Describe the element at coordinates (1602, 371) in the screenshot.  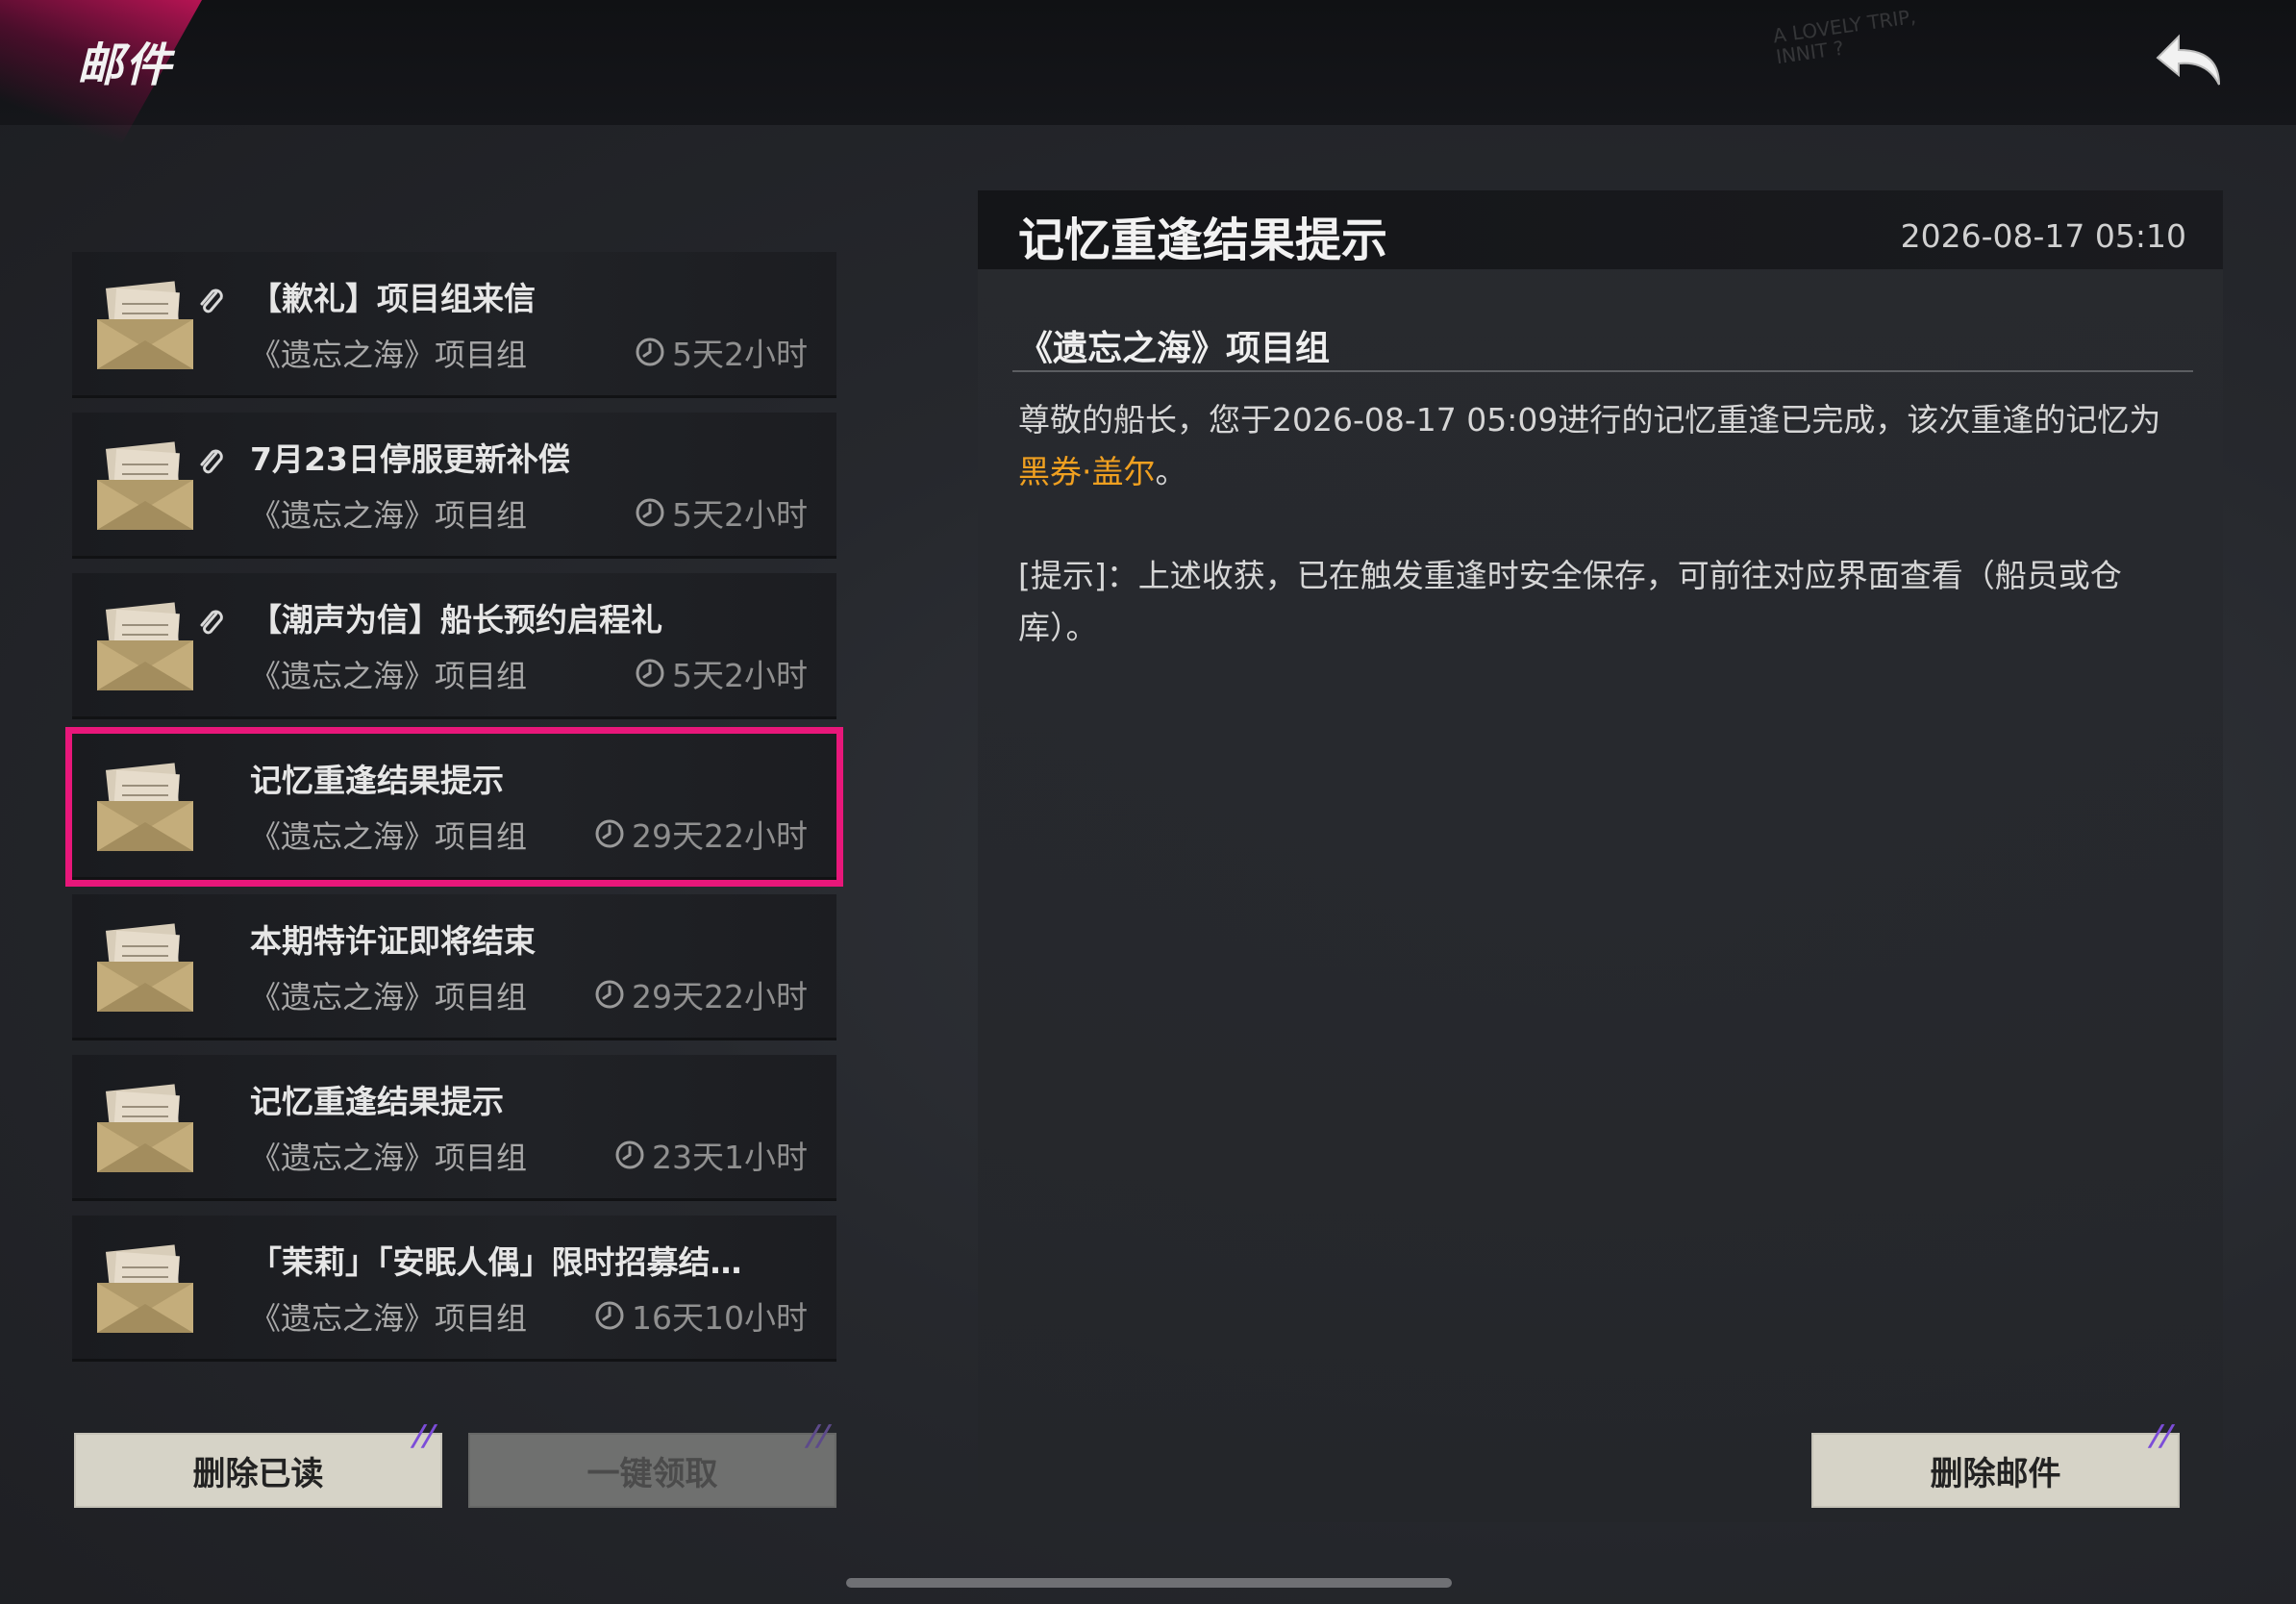
I see `divider` at that location.